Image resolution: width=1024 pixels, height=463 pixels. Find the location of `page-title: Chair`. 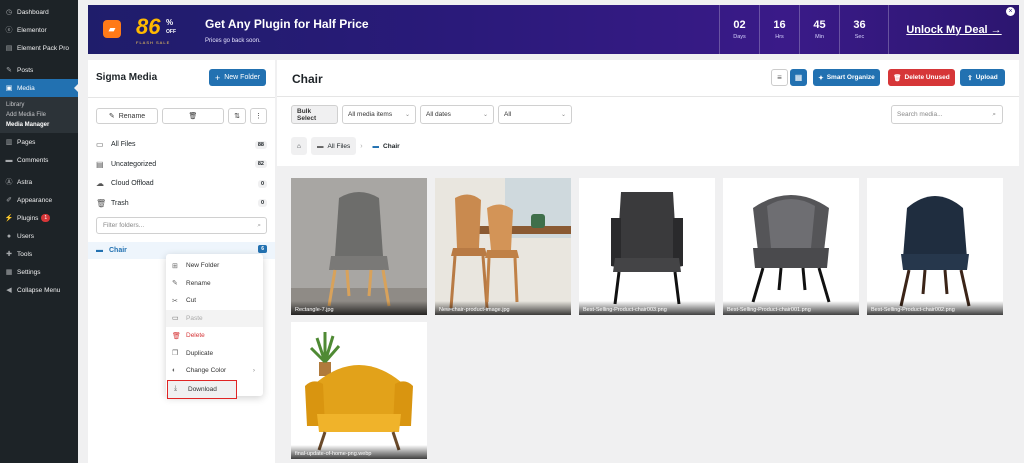

page-title: Chair is located at coordinates (307, 79).